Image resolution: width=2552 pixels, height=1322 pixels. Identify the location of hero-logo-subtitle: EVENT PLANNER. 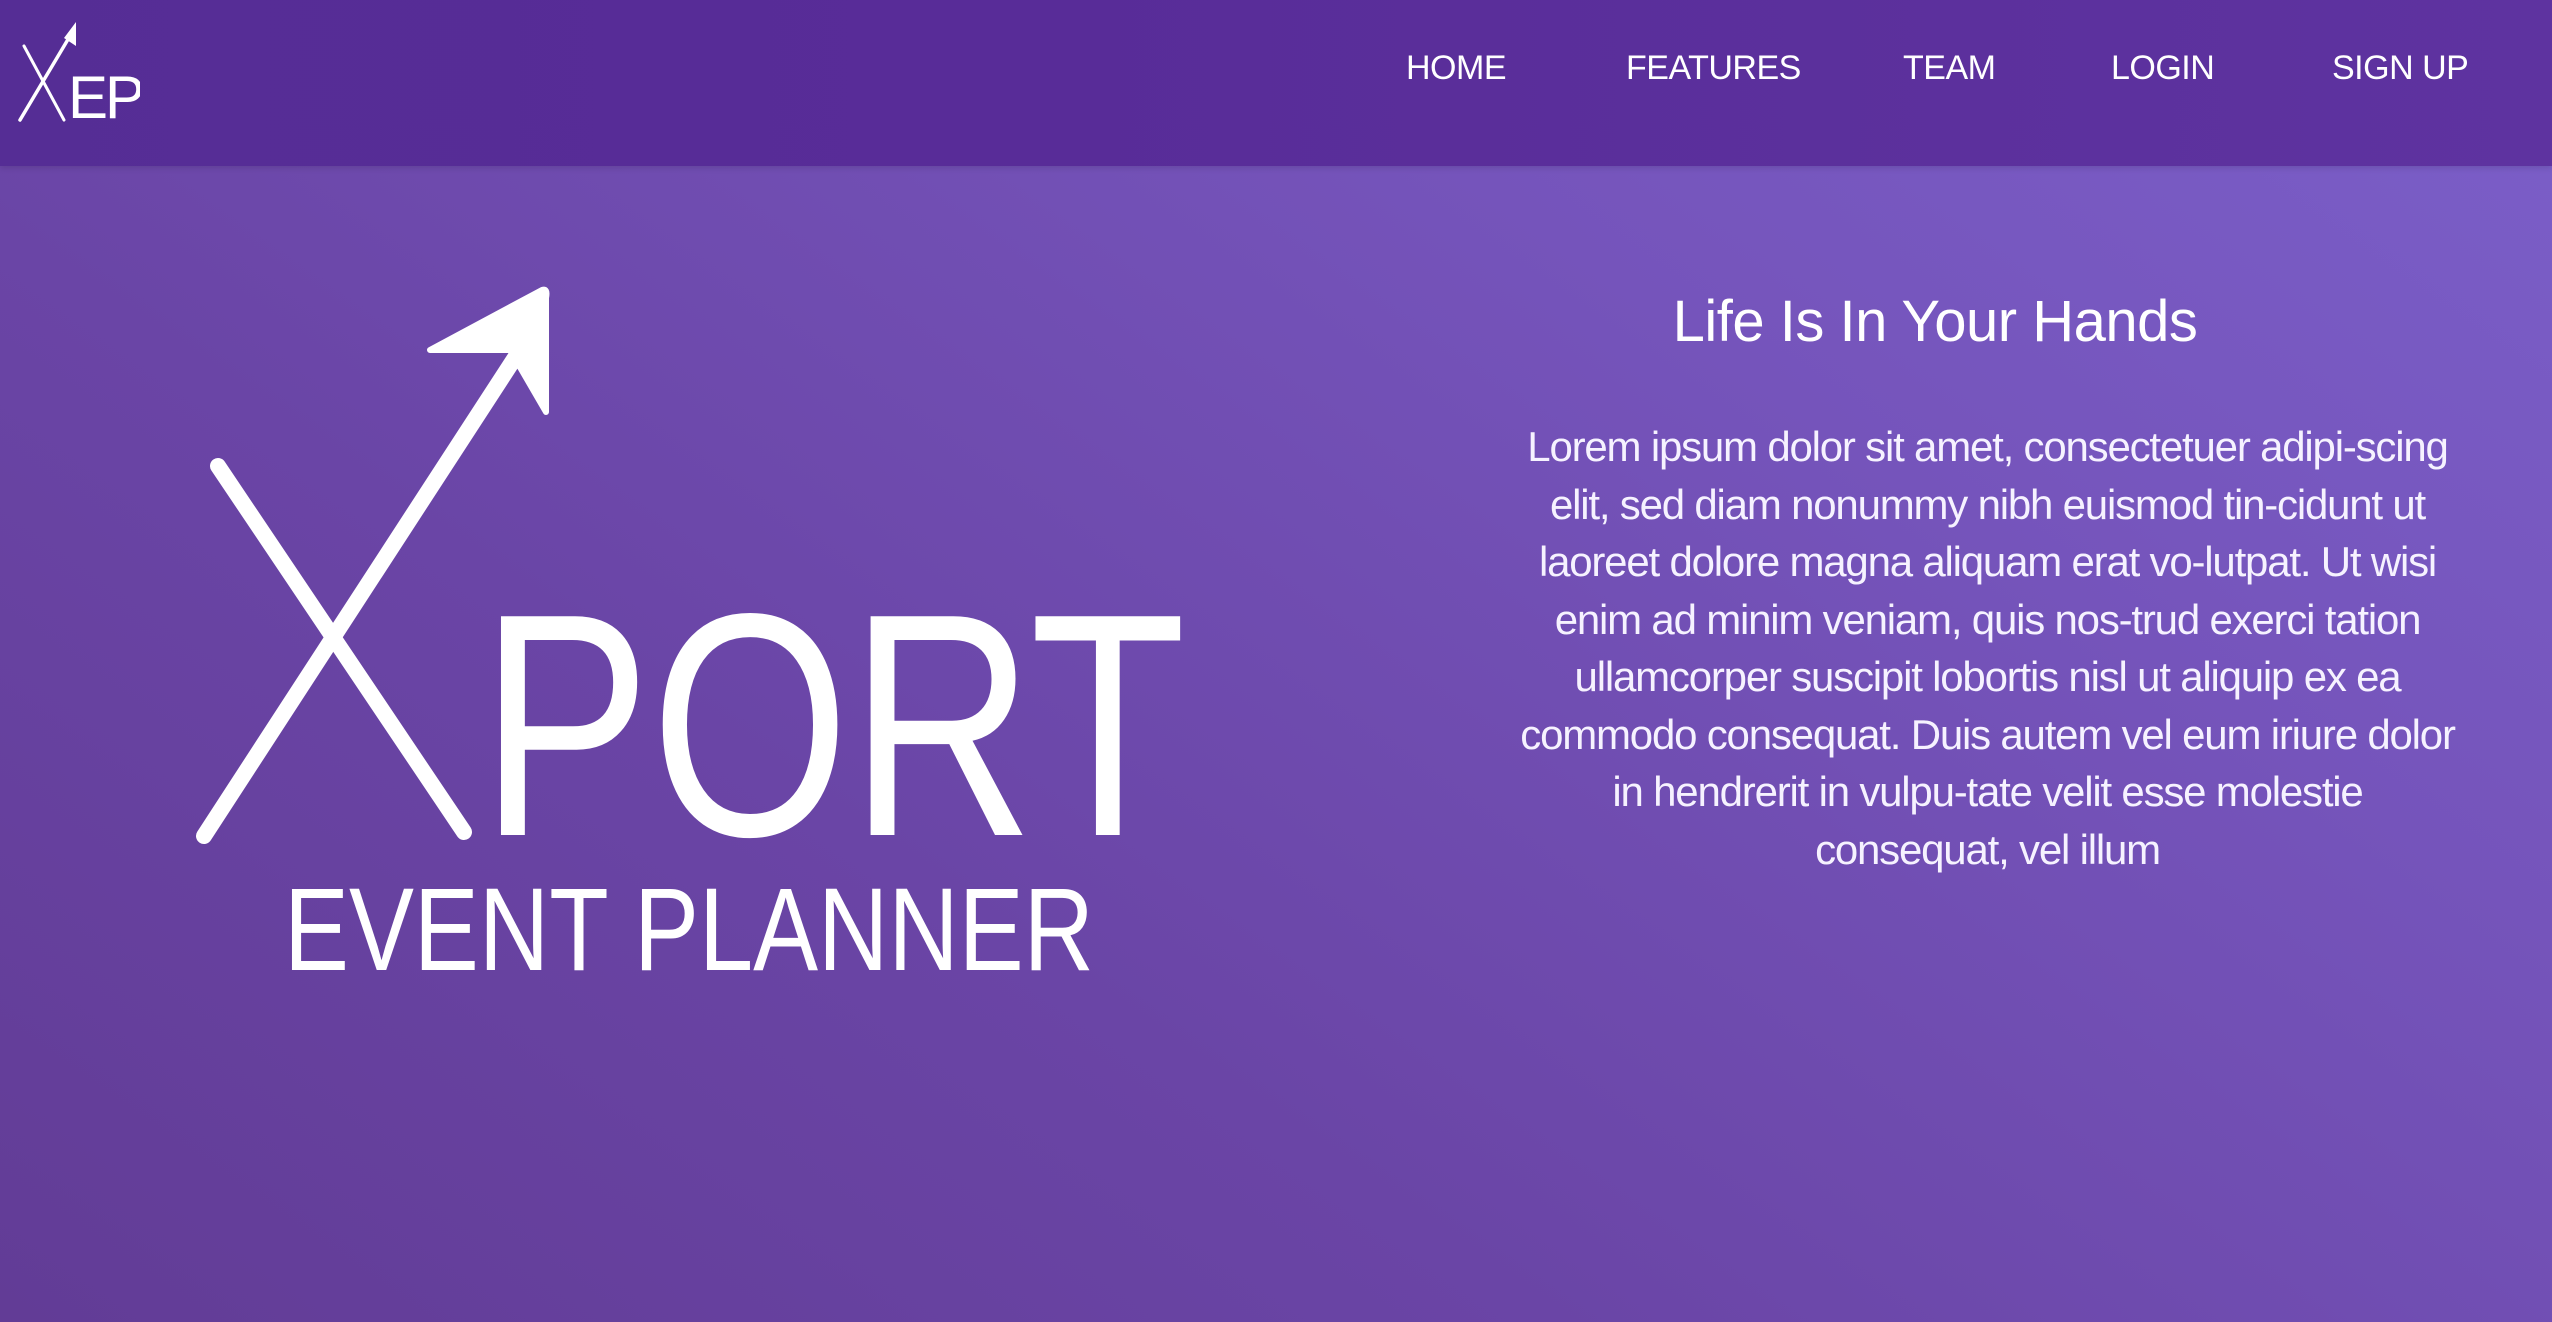
(689, 930).